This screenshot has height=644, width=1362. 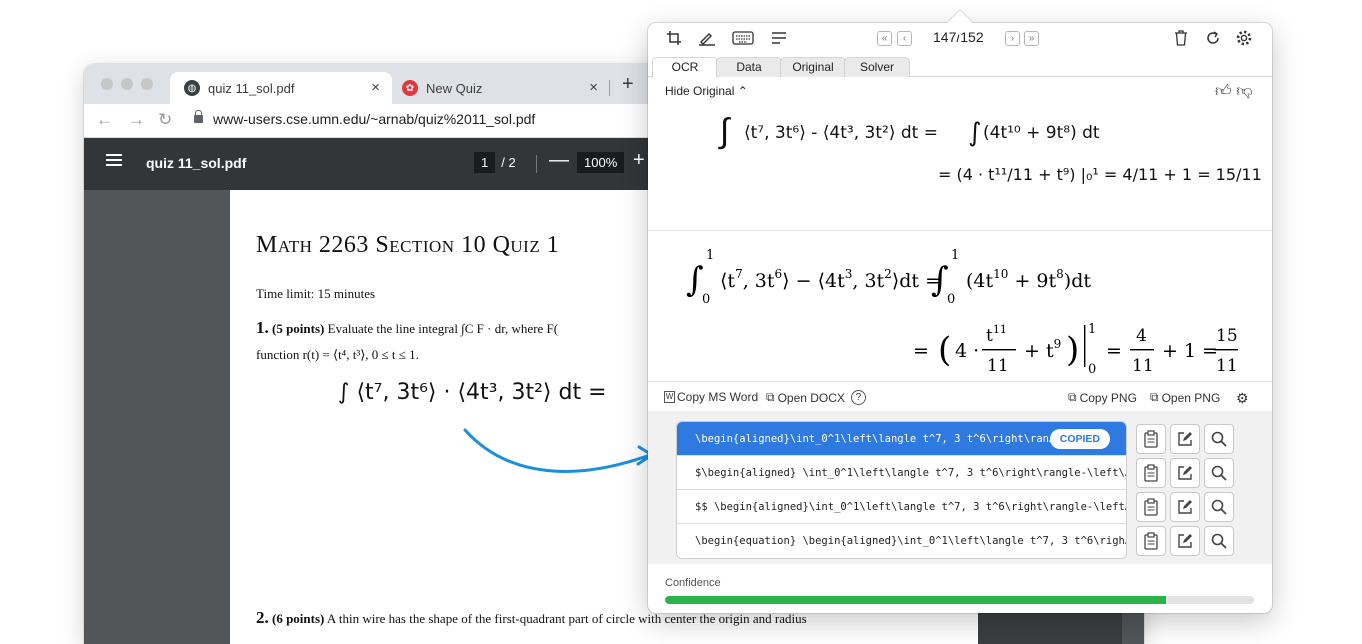 What do you see at coordinates (904, 38) in the screenshot?
I see `prev-page-button: ‹` at bounding box center [904, 38].